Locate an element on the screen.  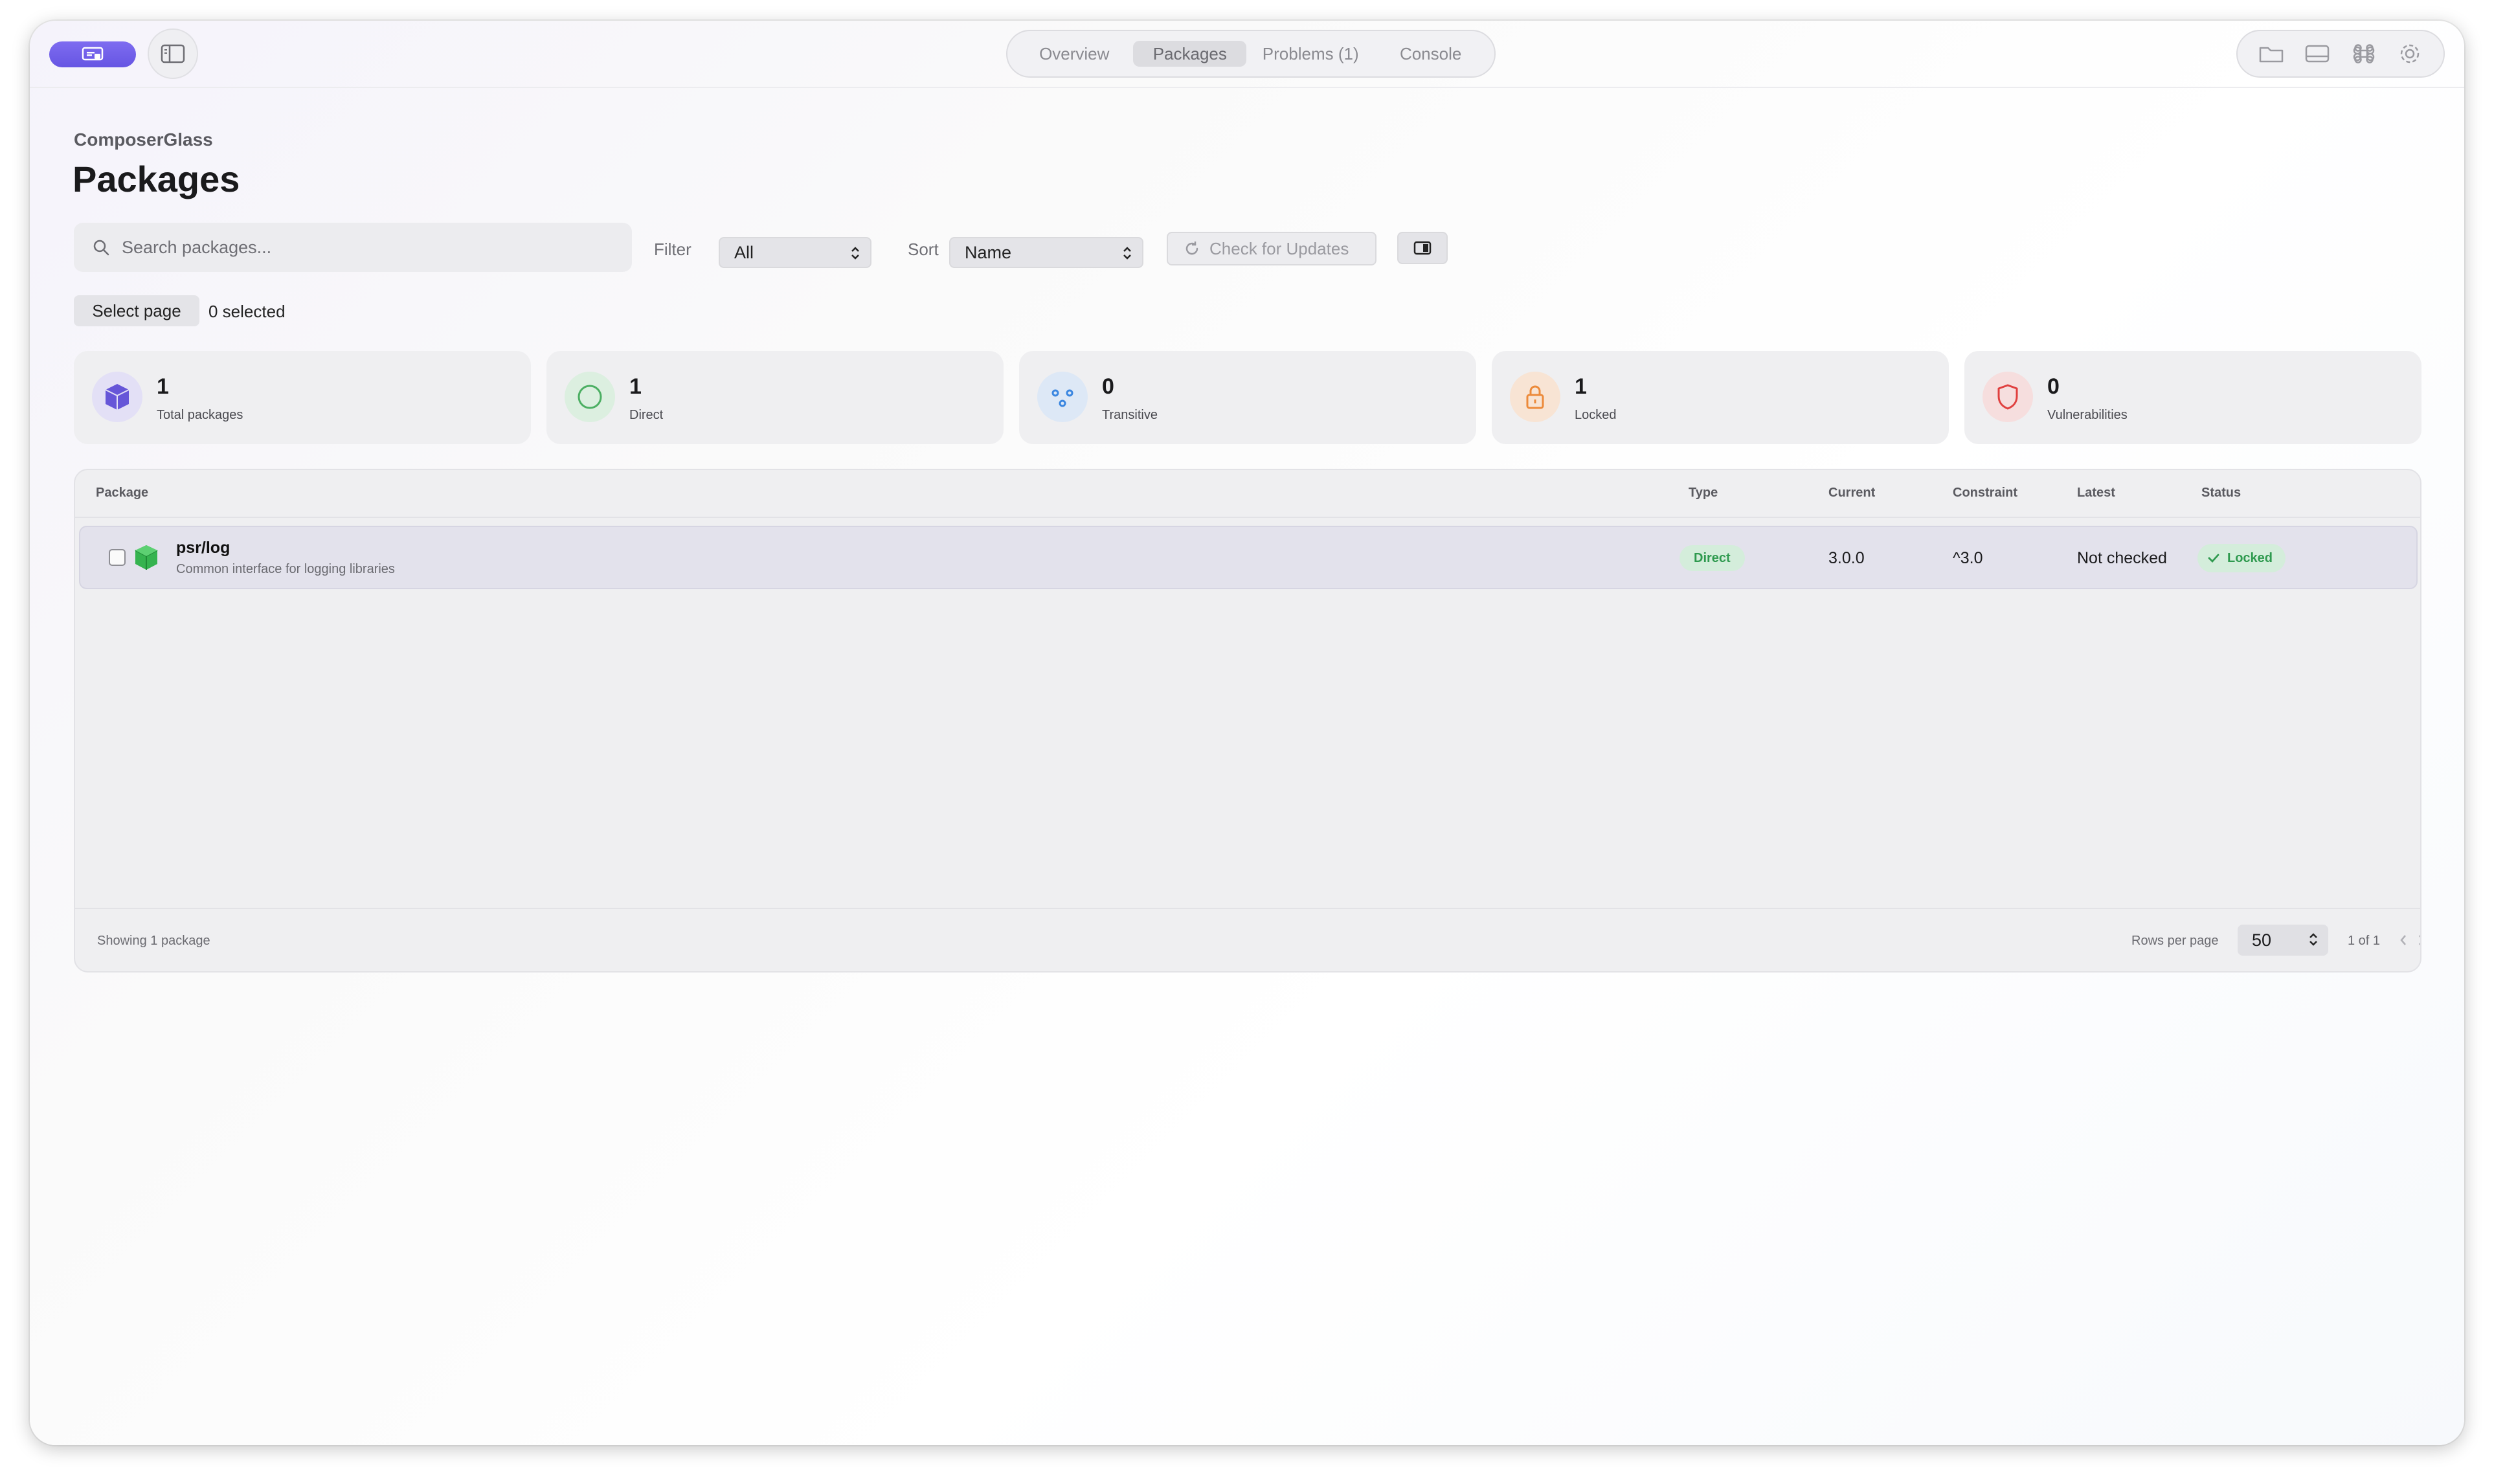
stat-label: Total packages is located at coordinates (200, 415).